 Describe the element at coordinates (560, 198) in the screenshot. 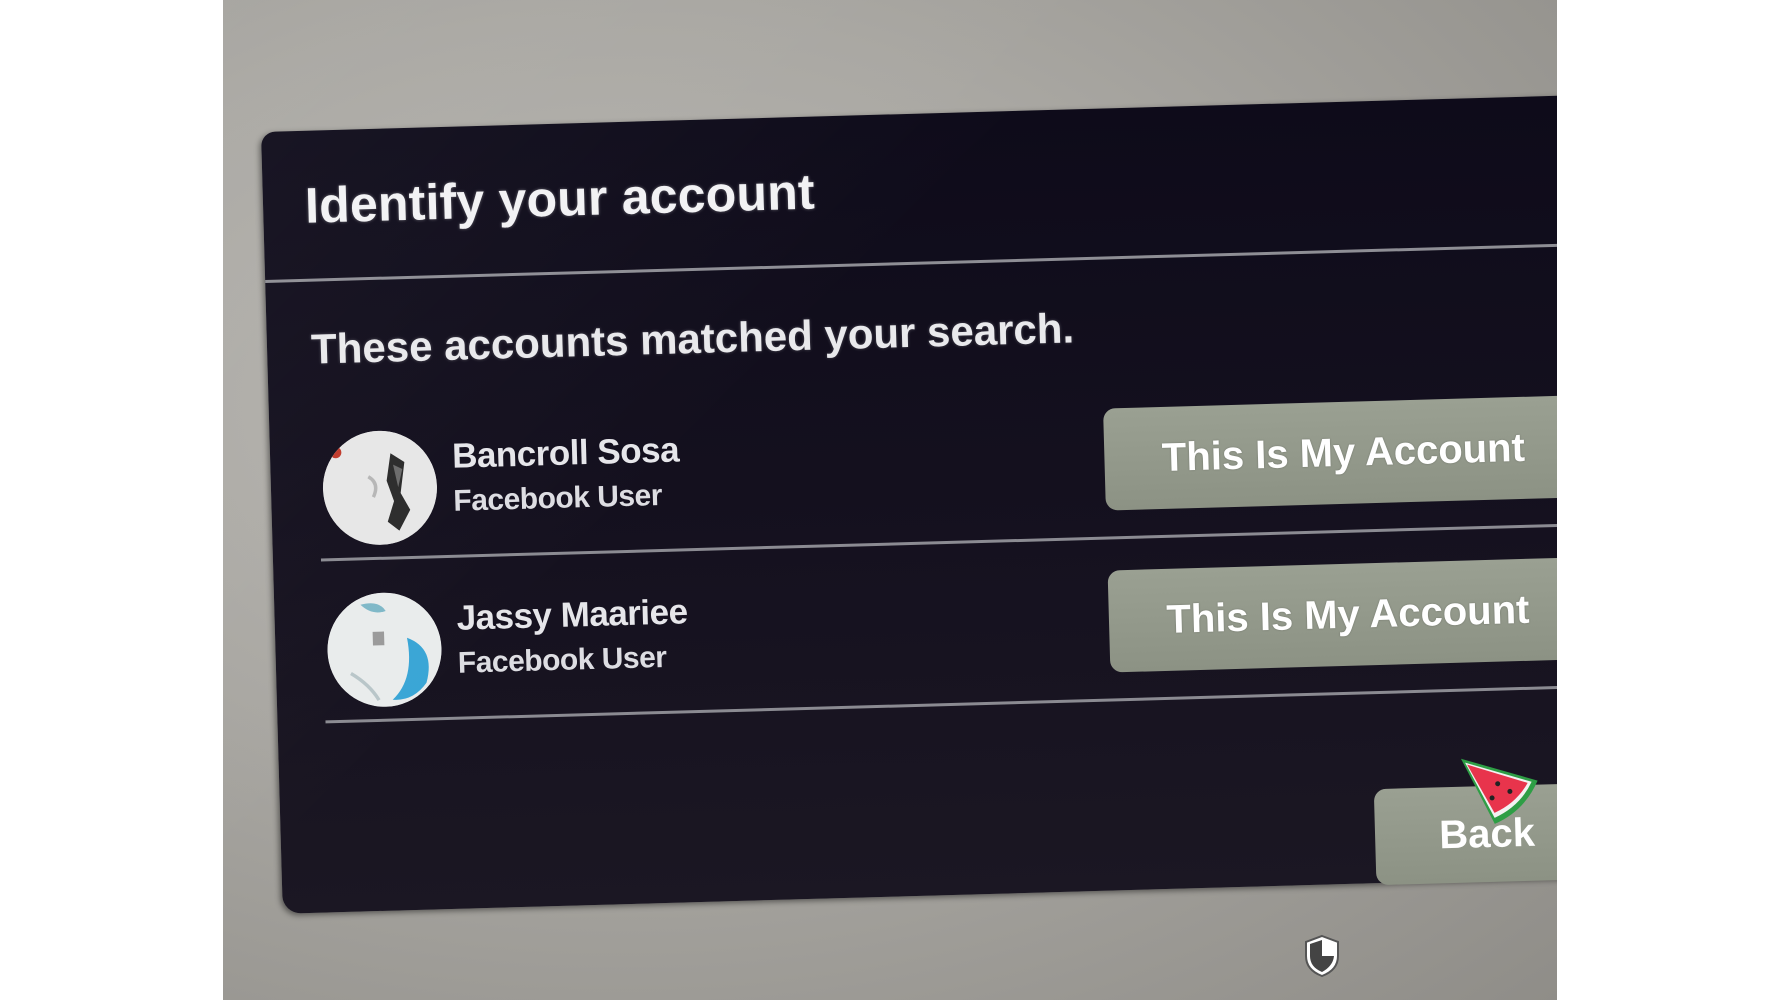

I see `dialog-title: Identify your account` at that location.